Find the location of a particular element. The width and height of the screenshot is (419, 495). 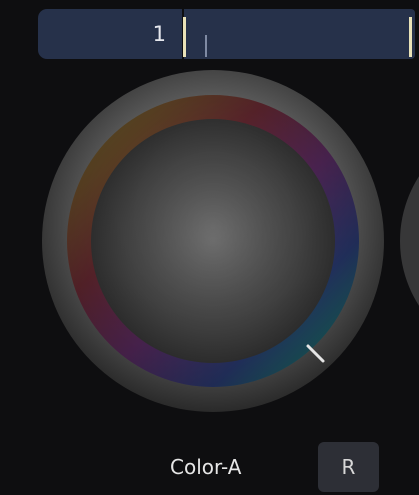

color-wheel-label: Color-A is located at coordinates (206, 467).